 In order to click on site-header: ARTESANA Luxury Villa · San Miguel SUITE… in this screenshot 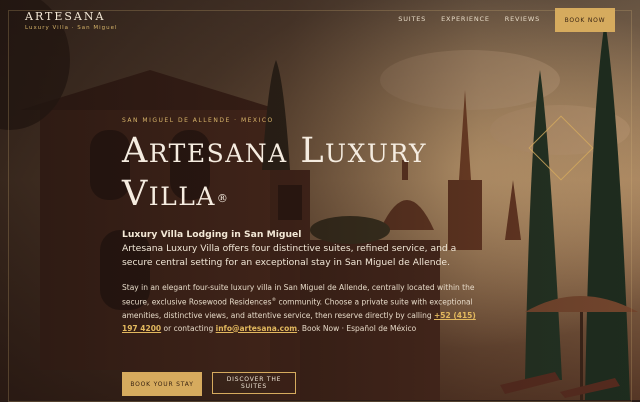, I will do `click(320, 20)`.